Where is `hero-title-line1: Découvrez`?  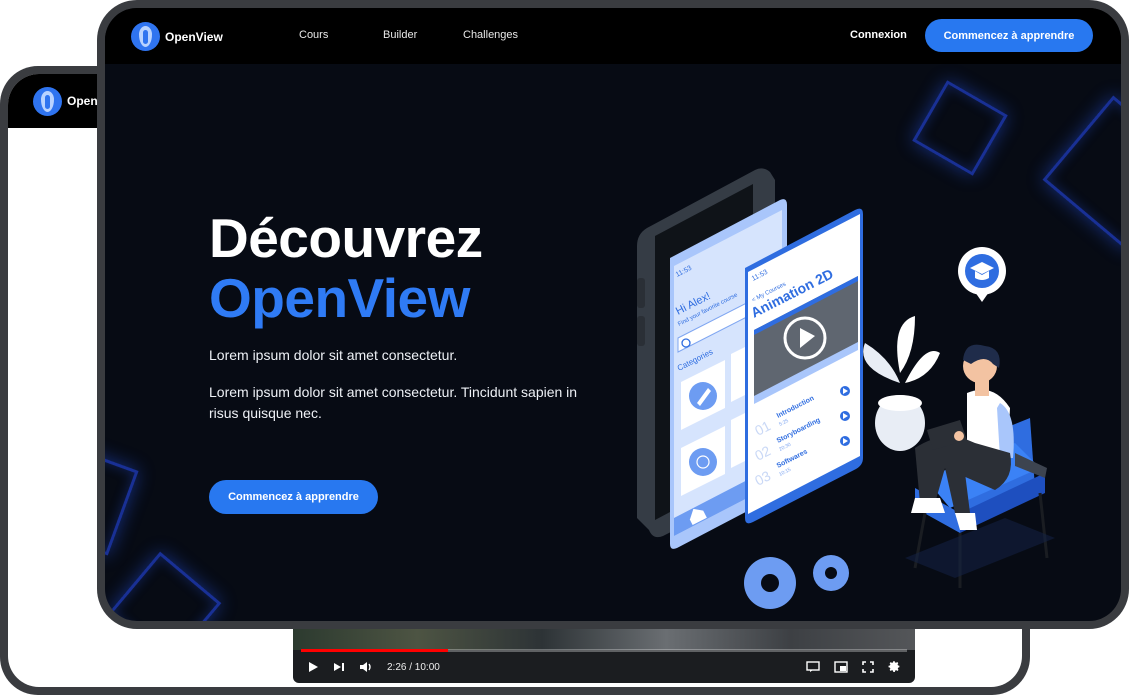 hero-title-line1: Découvrez is located at coordinates (346, 238).